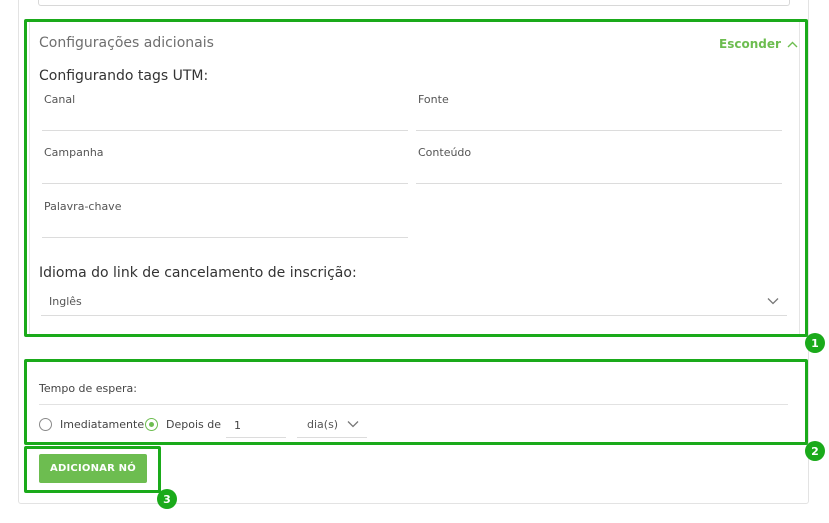 The width and height of the screenshot is (829, 523). What do you see at coordinates (93, 468) in the screenshot?
I see `add-node-button: ADICIONAR NÓ` at bounding box center [93, 468].